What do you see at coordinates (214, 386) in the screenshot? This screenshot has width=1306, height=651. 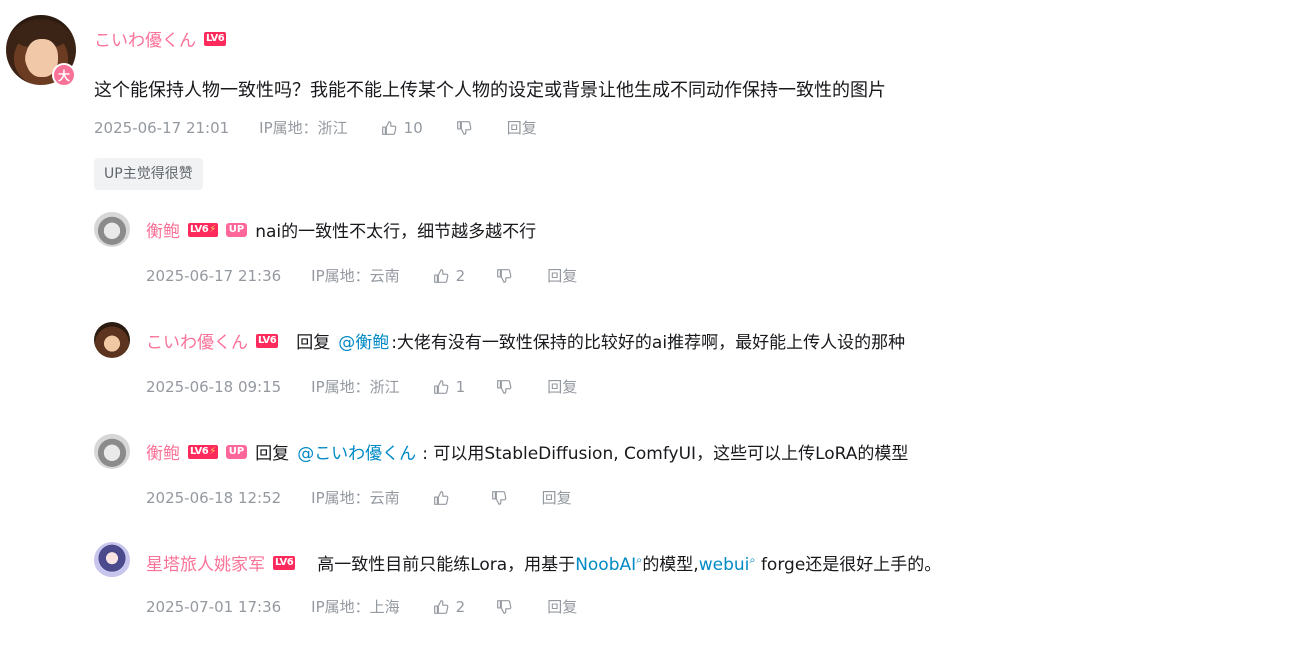 I see `comment-time: 2025-06-18 09:15` at bounding box center [214, 386].